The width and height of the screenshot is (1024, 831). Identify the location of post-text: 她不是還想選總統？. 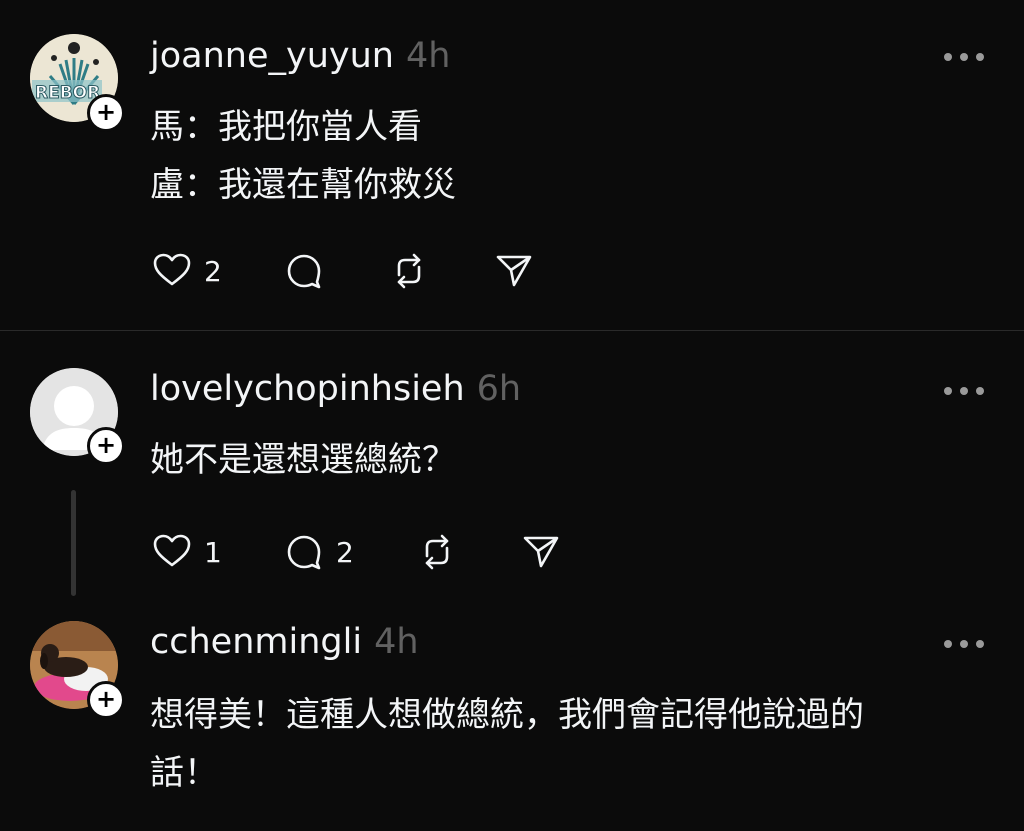
(560, 460).